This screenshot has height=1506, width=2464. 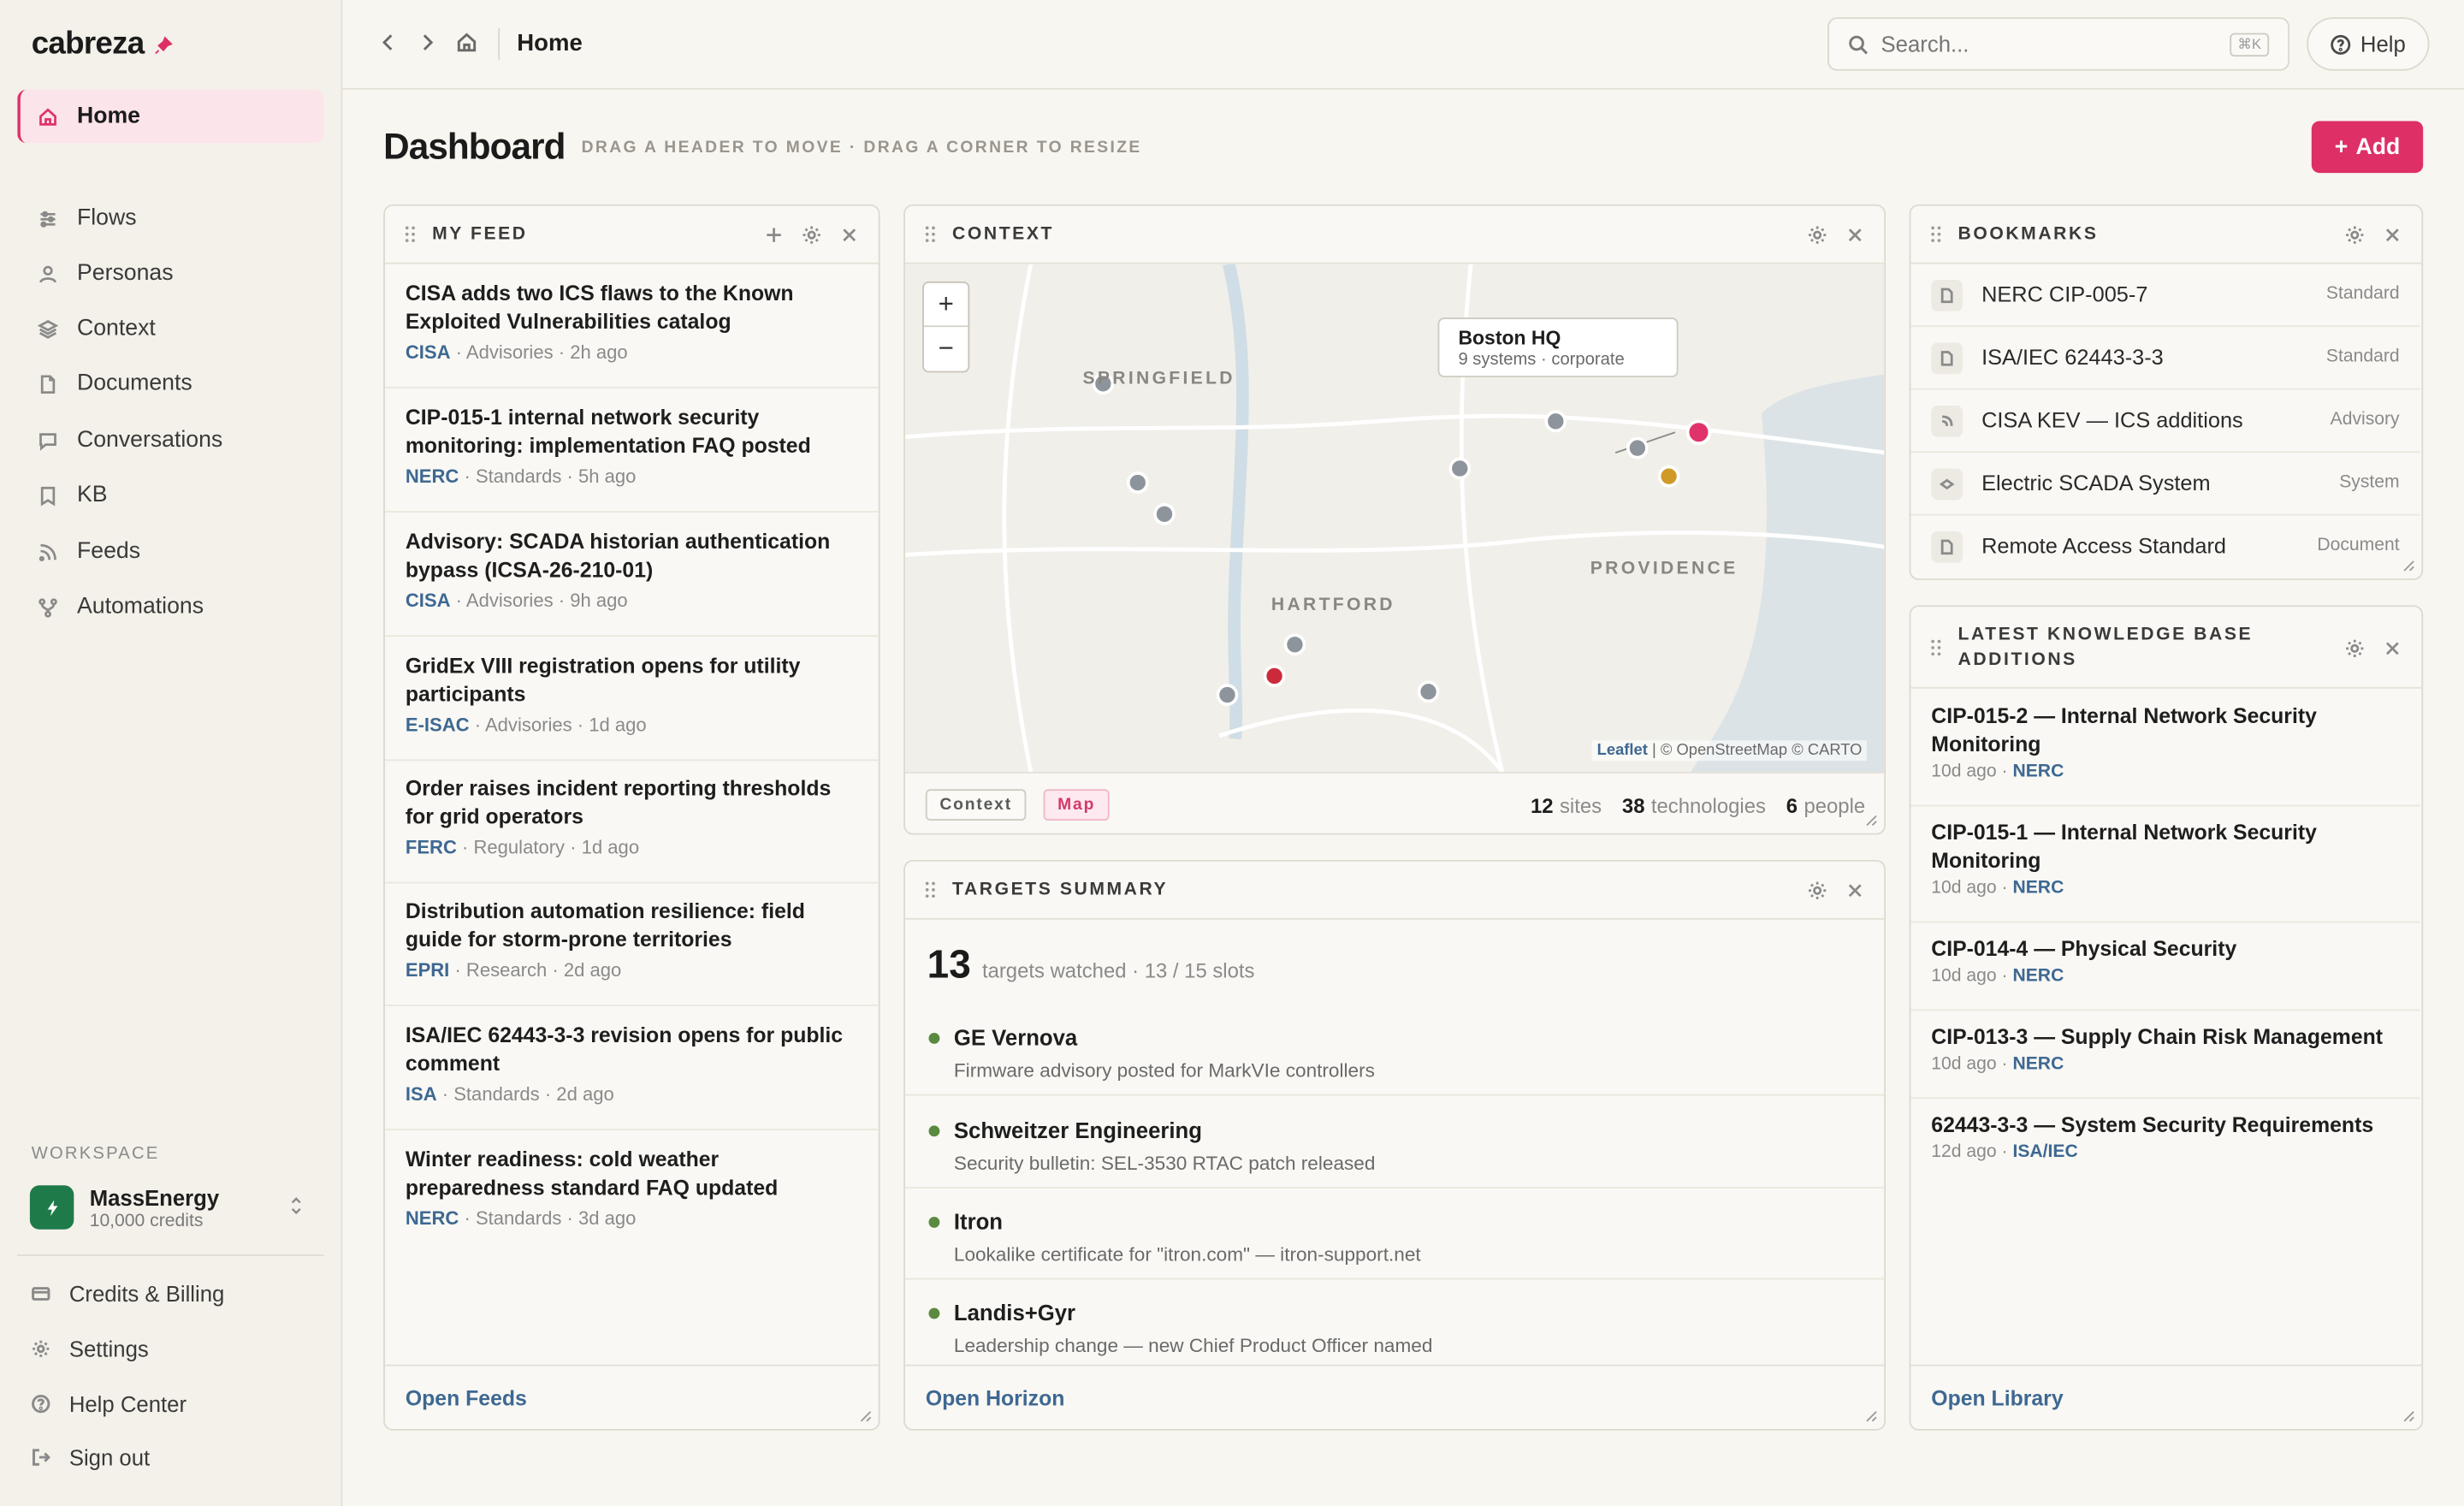 I want to click on sidebar-item-feeds: Feeds, so click(x=170, y=552).